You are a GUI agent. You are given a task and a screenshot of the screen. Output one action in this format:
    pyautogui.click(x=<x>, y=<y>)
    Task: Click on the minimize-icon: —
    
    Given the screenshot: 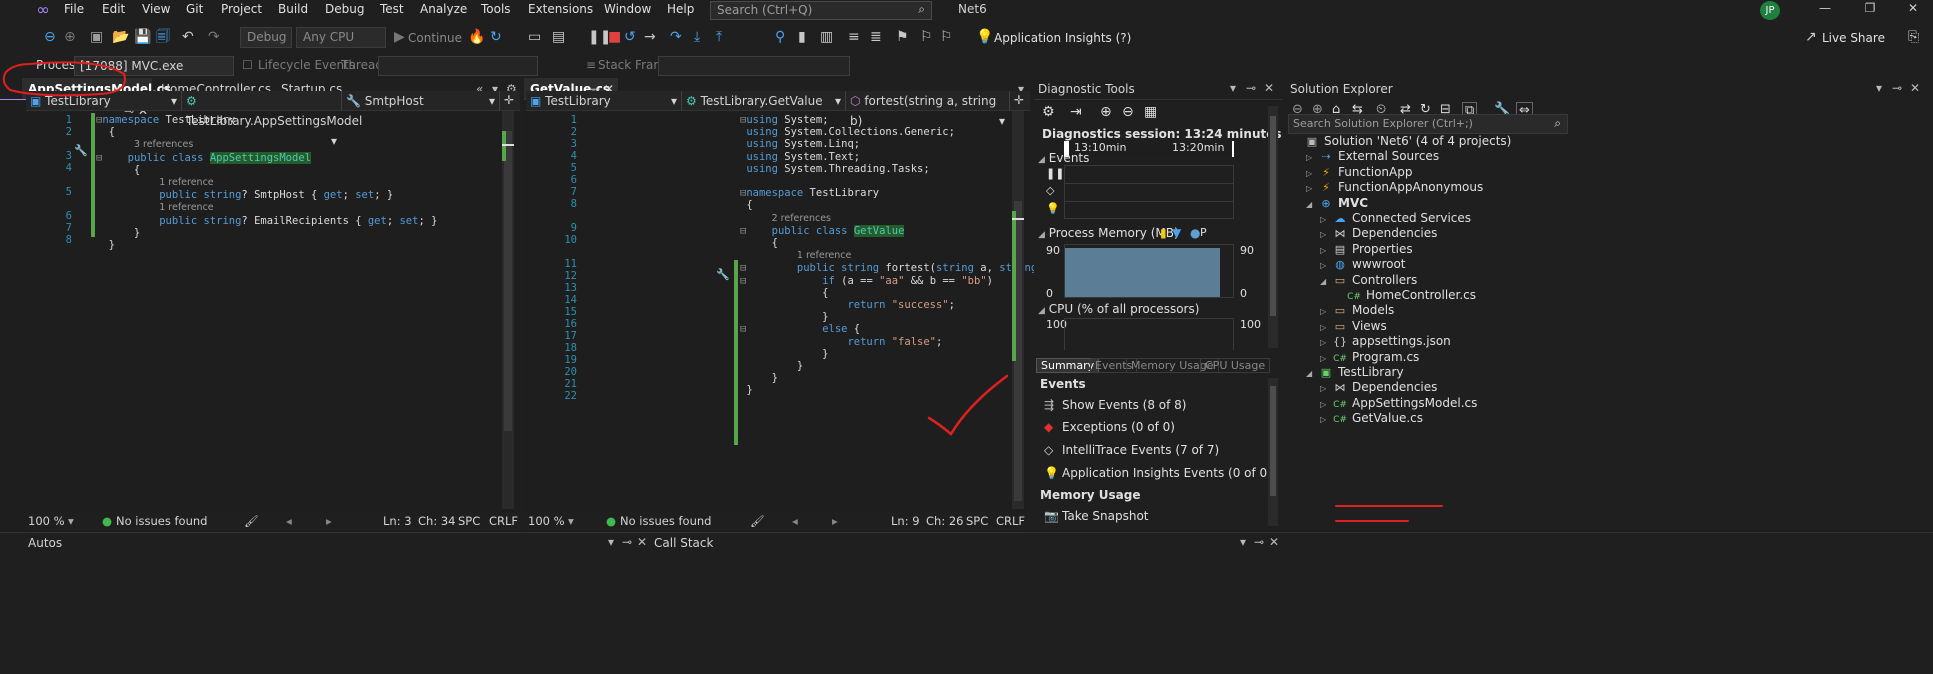 What is the action you would take?
    pyautogui.click(x=1825, y=8)
    